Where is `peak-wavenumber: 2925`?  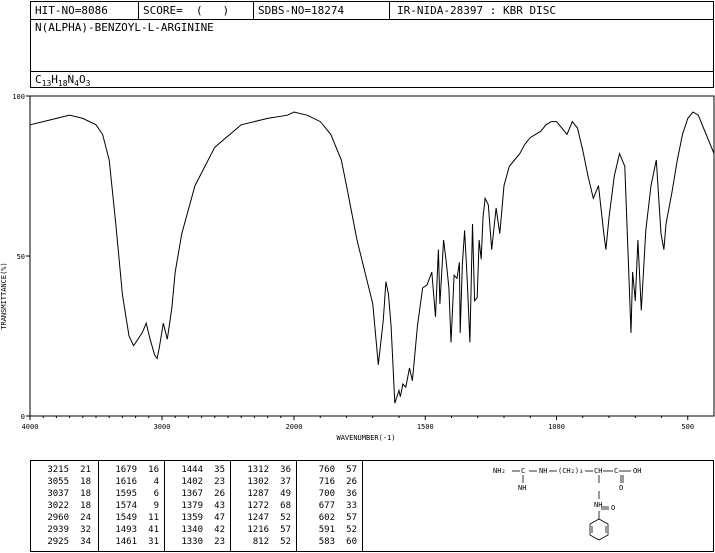 peak-wavenumber: 2925 is located at coordinates (58, 542).